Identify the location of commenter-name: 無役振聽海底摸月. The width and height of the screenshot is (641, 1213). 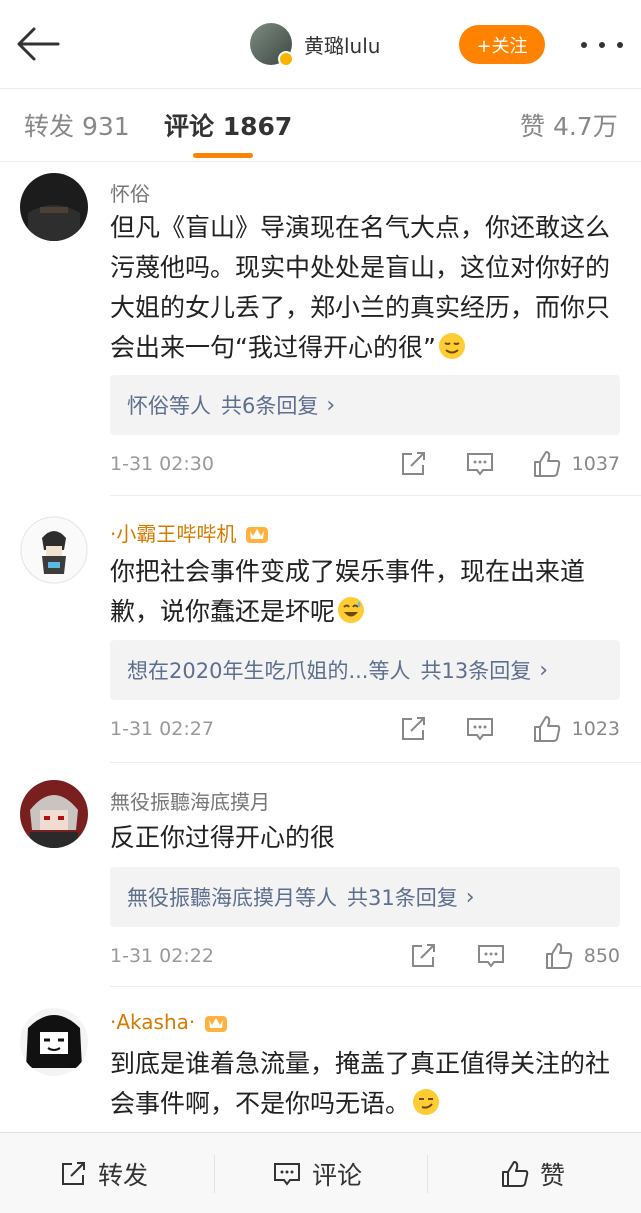
(190, 800).